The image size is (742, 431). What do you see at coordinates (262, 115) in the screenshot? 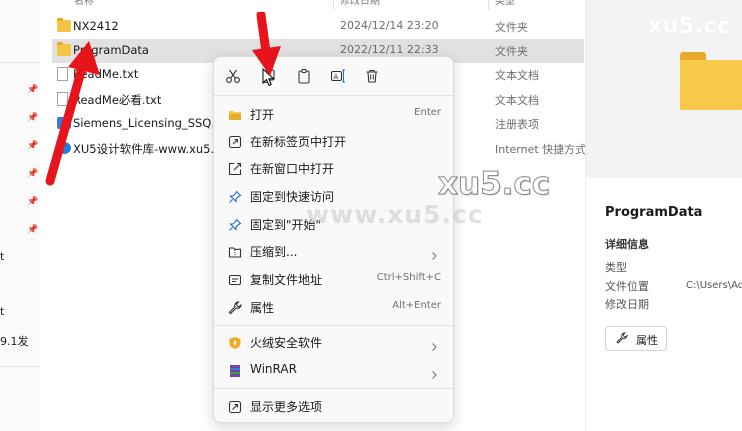
I see `menu-item-label: 打开` at bounding box center [262, 115].